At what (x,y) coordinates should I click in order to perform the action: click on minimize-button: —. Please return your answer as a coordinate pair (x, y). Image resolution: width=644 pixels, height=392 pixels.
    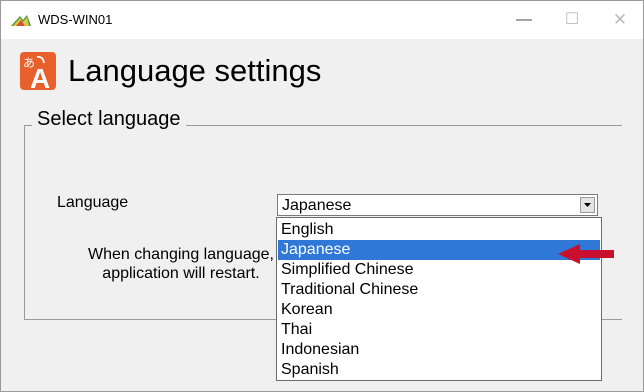
    Looking at the image, I should click on (524, 20).